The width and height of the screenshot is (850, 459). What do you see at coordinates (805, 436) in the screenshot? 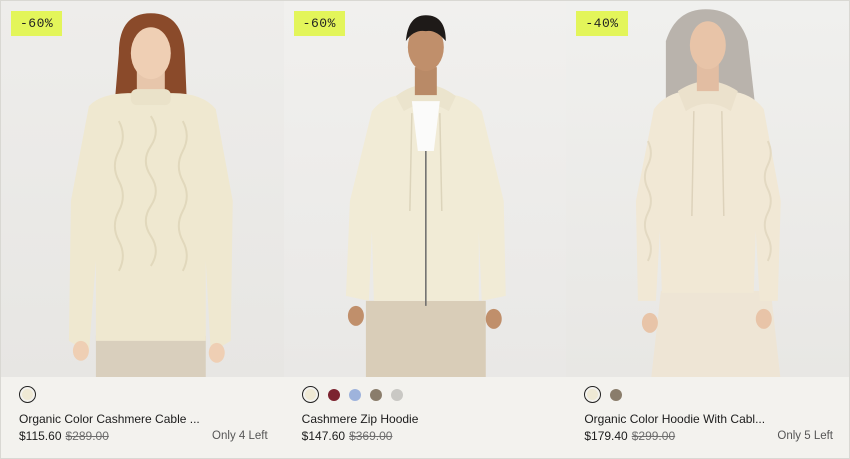
I see `stock-label: Only 5 Left` at bounding box center [805, 436].